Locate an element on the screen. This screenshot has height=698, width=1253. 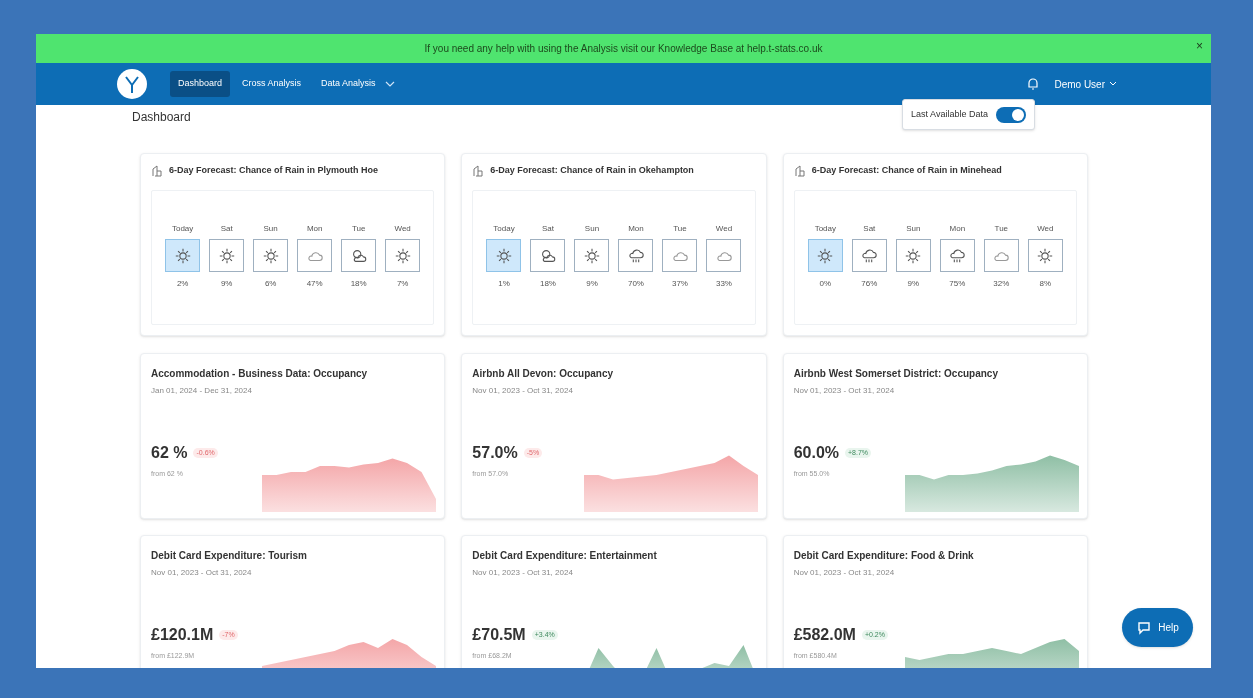
logo-icon is located at coordinates (132, 84).